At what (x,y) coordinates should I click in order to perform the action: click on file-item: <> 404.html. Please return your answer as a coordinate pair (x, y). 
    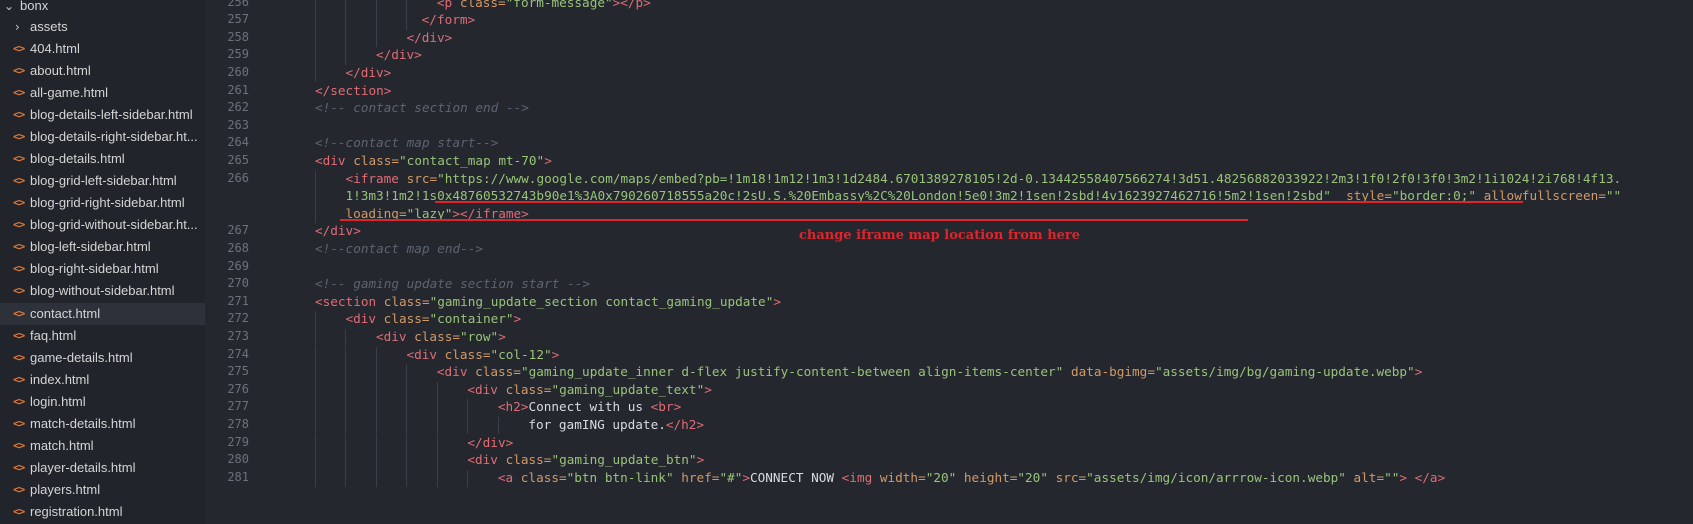
    Looking at the image, I should click on (102, 49).